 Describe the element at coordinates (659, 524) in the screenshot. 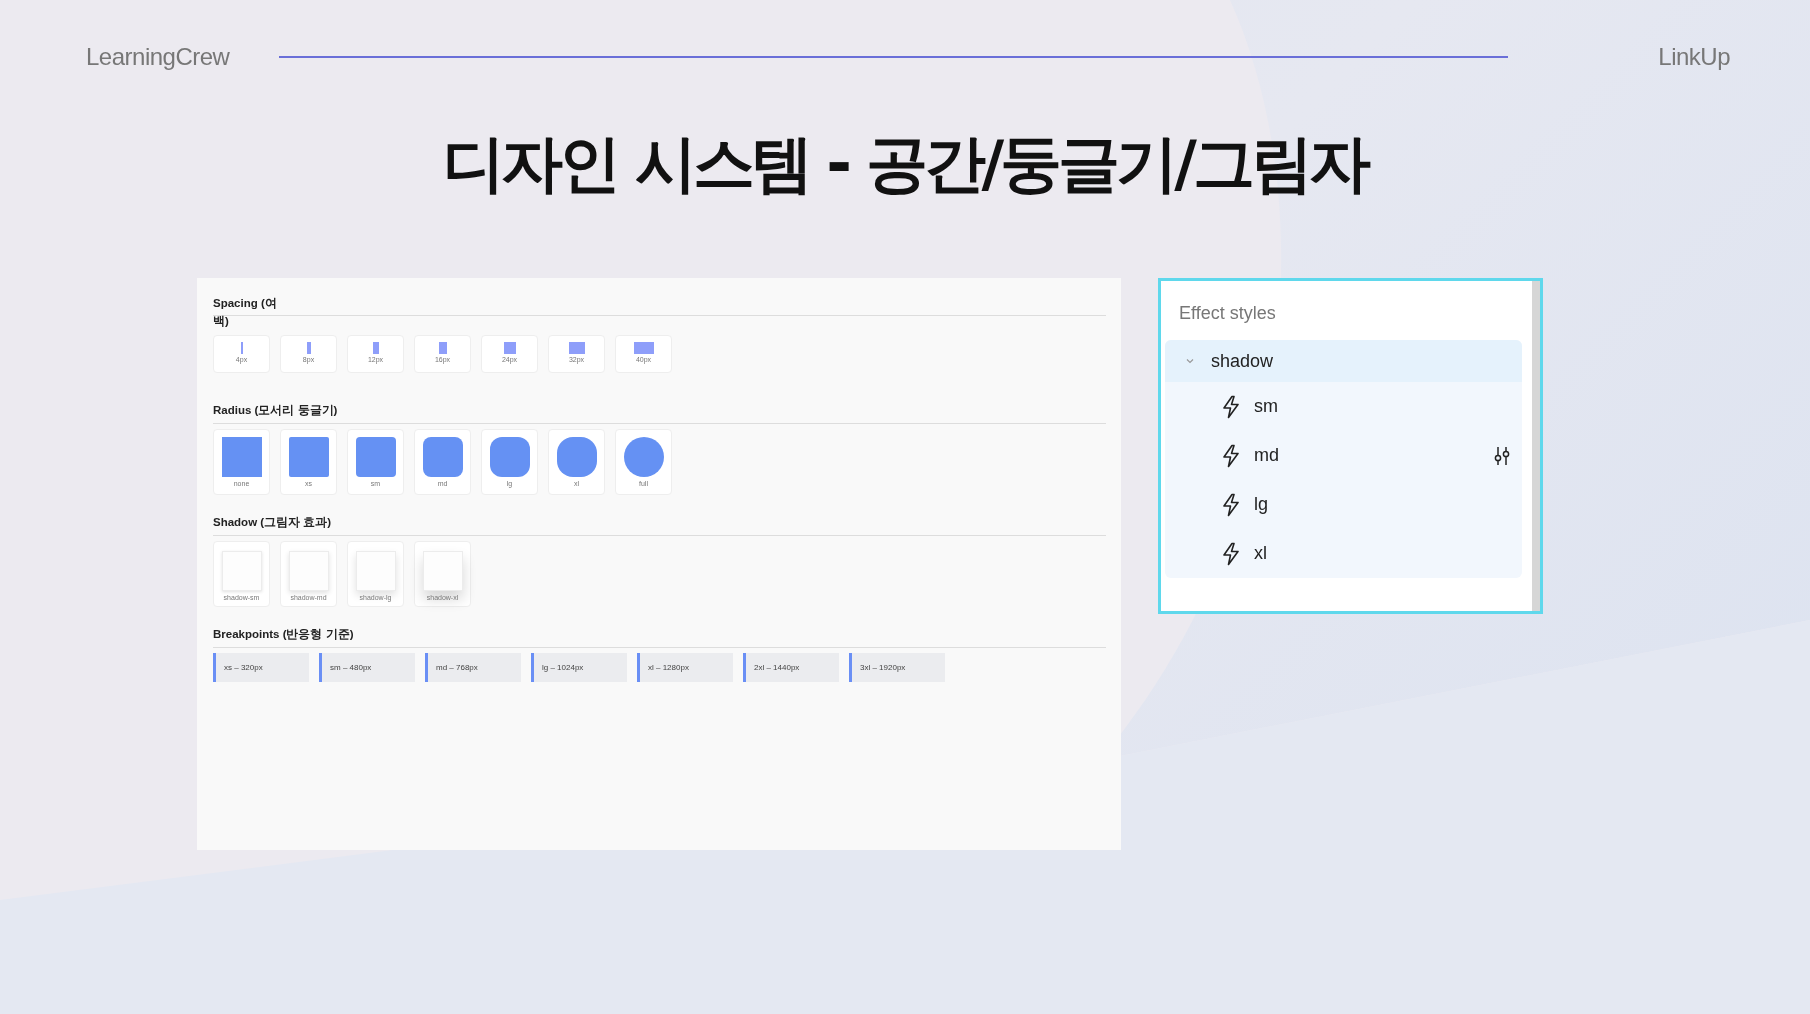

I see `section-heading: Shadow (그림자 효과)` at that location.